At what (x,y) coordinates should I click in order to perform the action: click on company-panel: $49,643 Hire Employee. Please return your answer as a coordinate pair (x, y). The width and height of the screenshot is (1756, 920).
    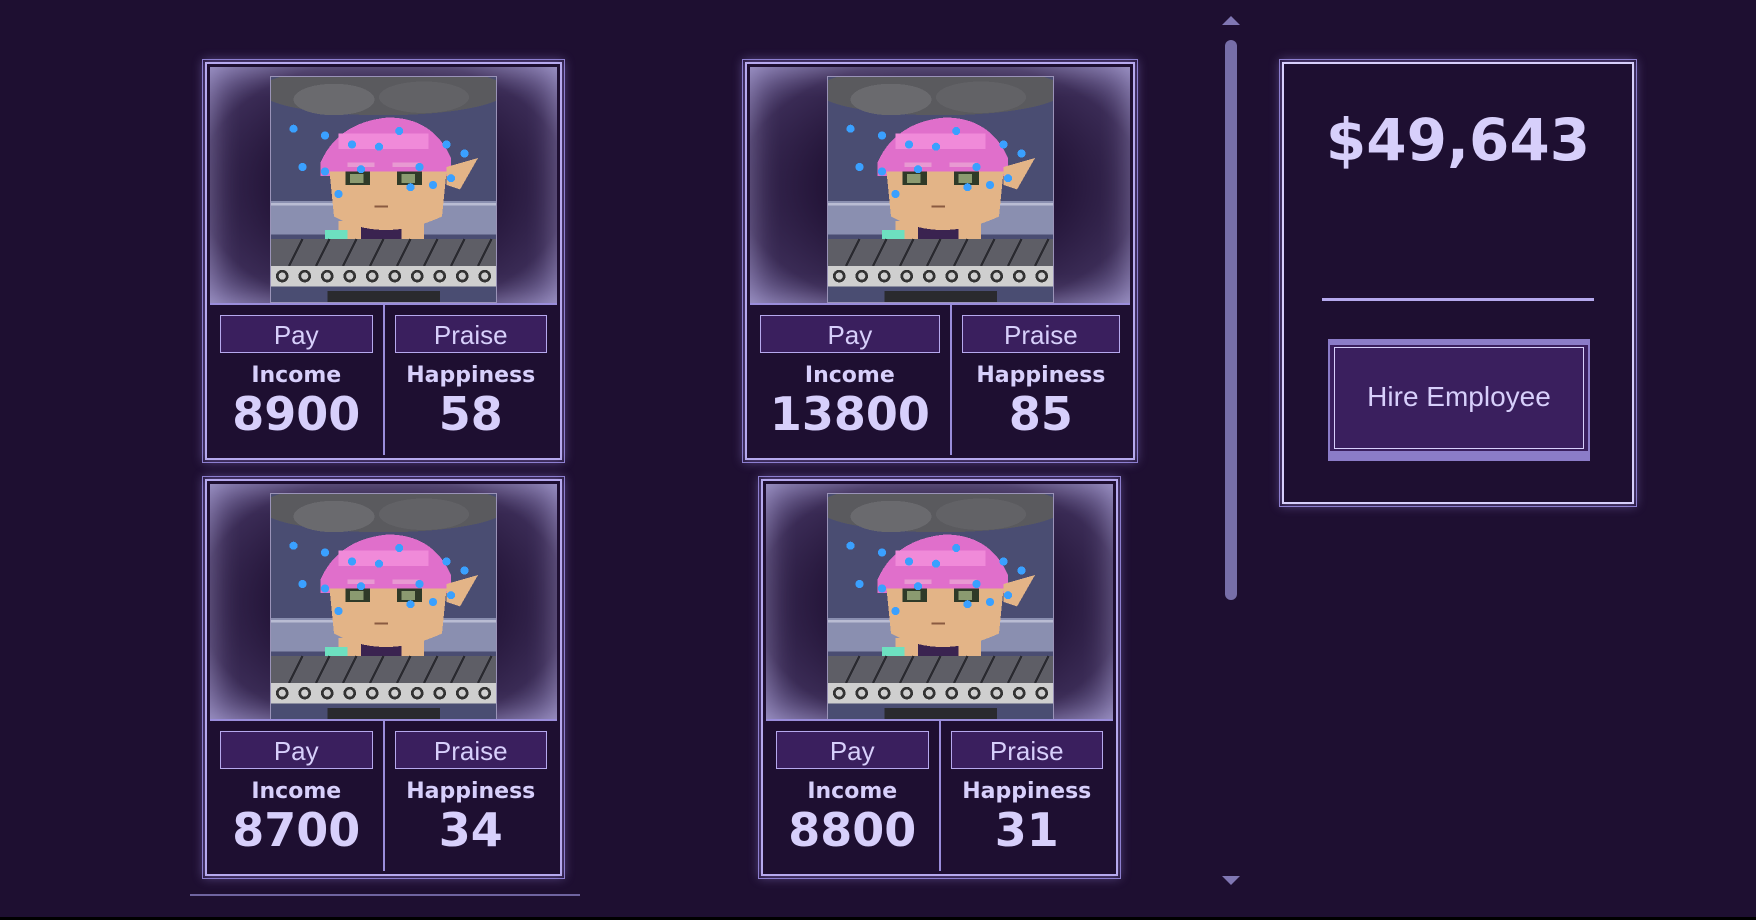
    Looking at the image, I should click on (1458, 283).